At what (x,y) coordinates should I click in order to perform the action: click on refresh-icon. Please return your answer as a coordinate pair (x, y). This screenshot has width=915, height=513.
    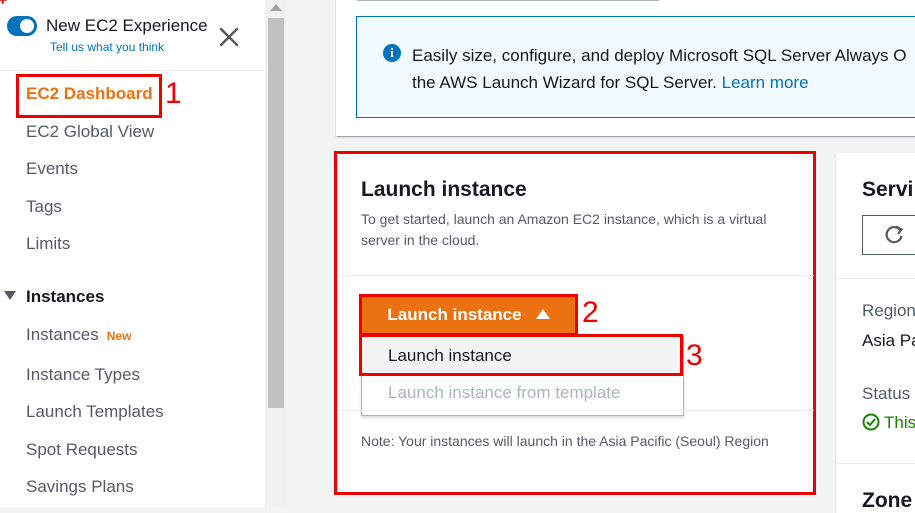
    Looking at the image, I should click on (894, 234).